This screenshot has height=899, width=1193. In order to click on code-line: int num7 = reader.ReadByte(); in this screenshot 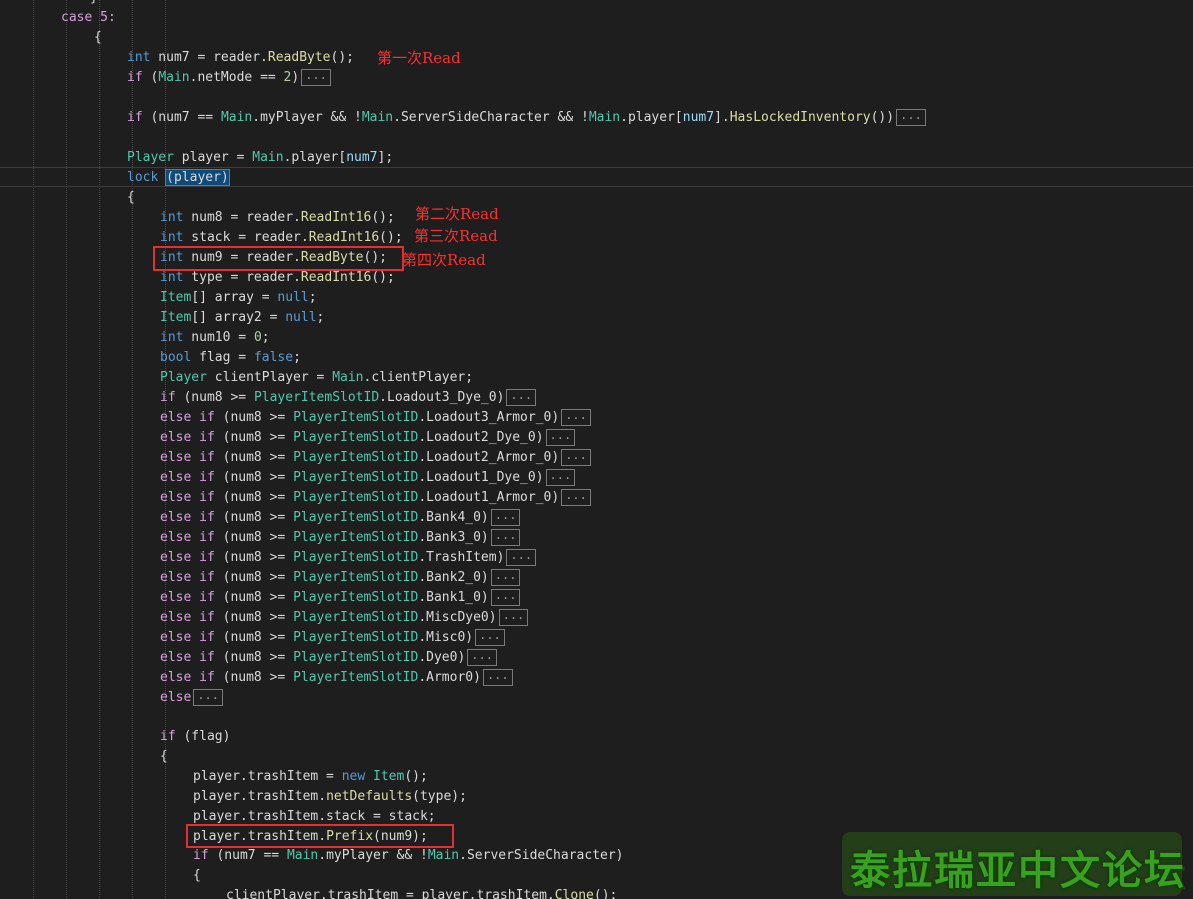, I will do `click(240, 57)`.